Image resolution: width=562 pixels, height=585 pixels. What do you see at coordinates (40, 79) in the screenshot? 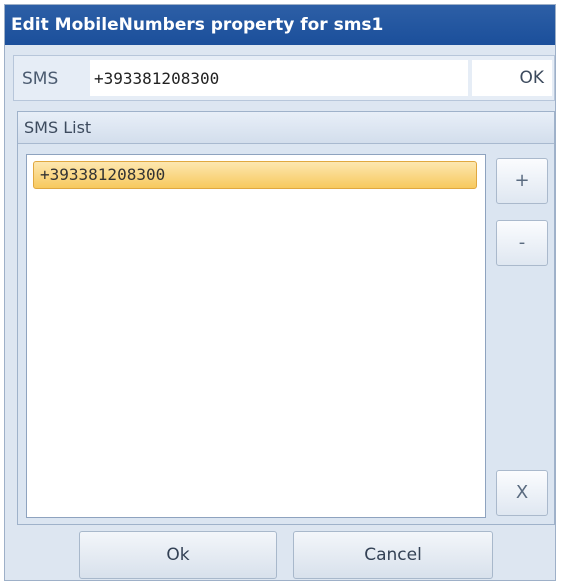
I see `sms-label: SMS` at bounding box center [40, 79].